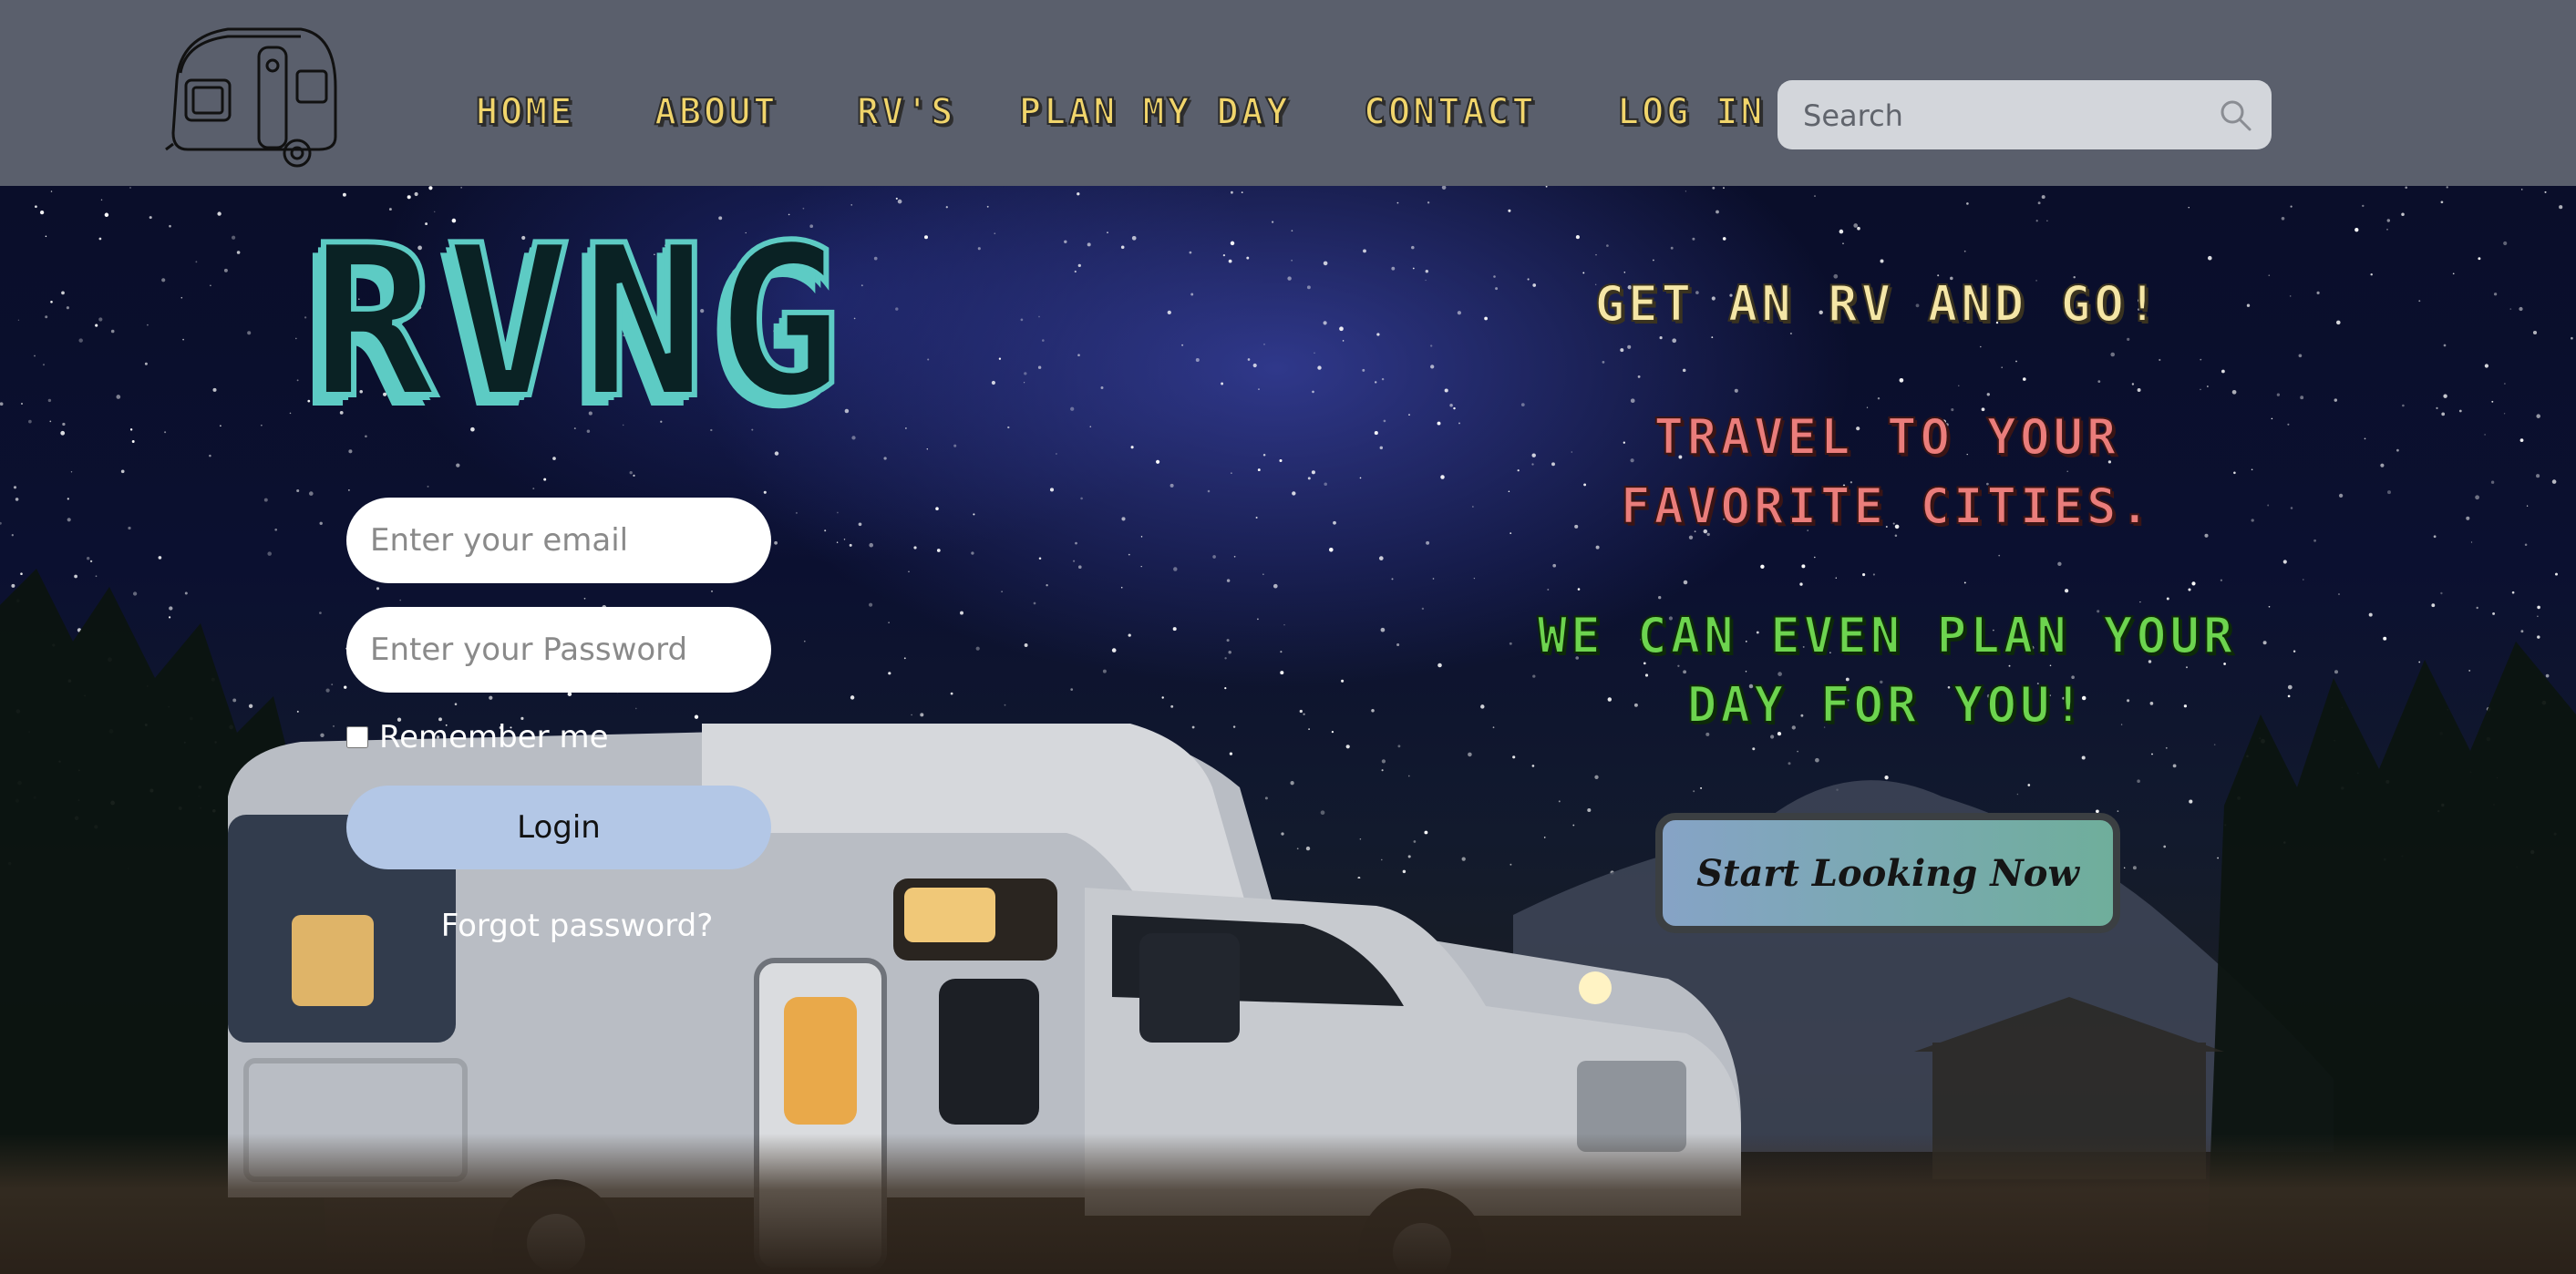 Image resolution: width=2576 pixels, height=1274 pixels. I want to click on nav-rvs: RV'S, so click(905, 112).